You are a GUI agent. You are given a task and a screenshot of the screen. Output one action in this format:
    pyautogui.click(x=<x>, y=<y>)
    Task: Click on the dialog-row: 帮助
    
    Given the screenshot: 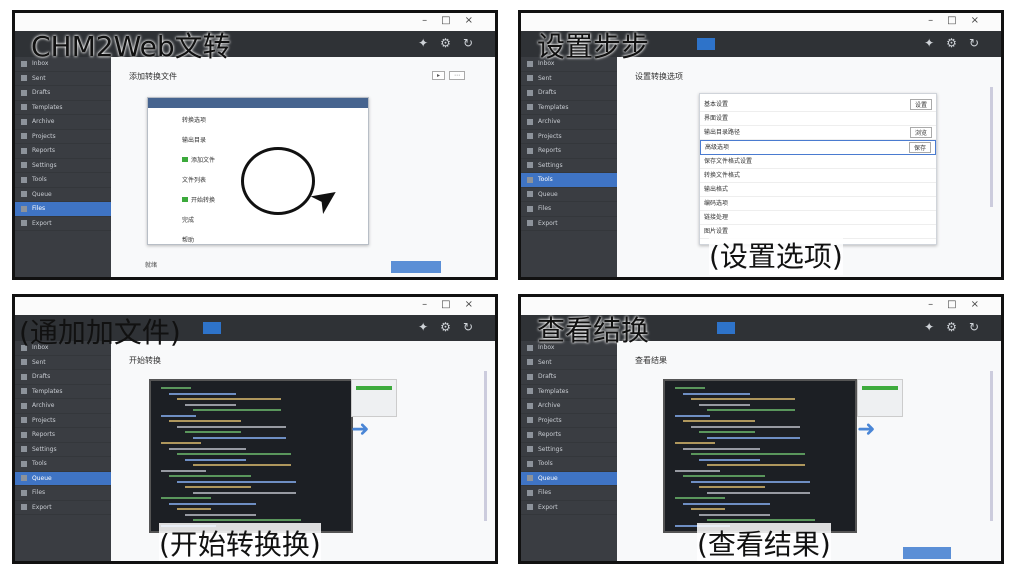 What is the action you would take?
    pyautogui.click(x=273, y=239)
    